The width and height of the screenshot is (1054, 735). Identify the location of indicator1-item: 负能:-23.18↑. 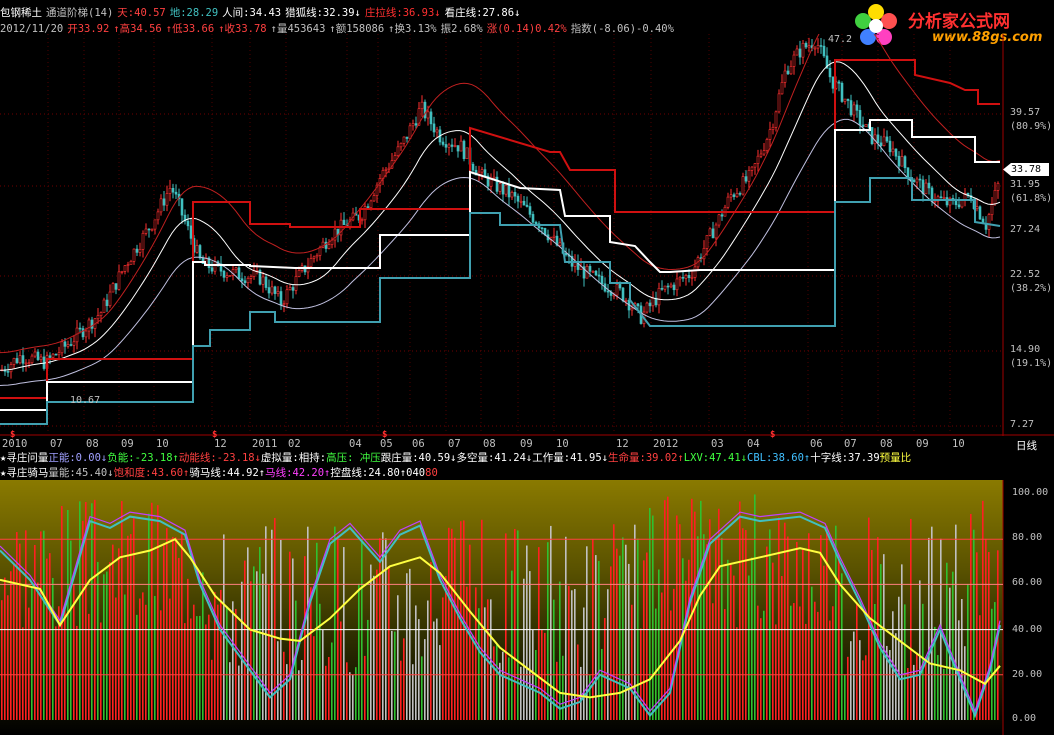
(143, 458).